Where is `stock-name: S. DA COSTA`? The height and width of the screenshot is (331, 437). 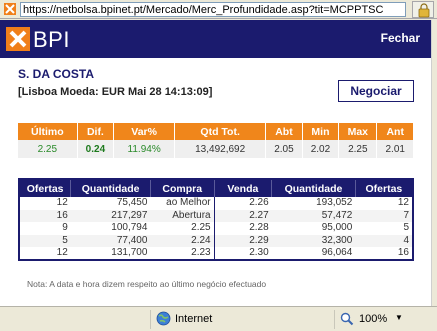
stock-name: S. DA COSTA is located at coordinates (56, 74).